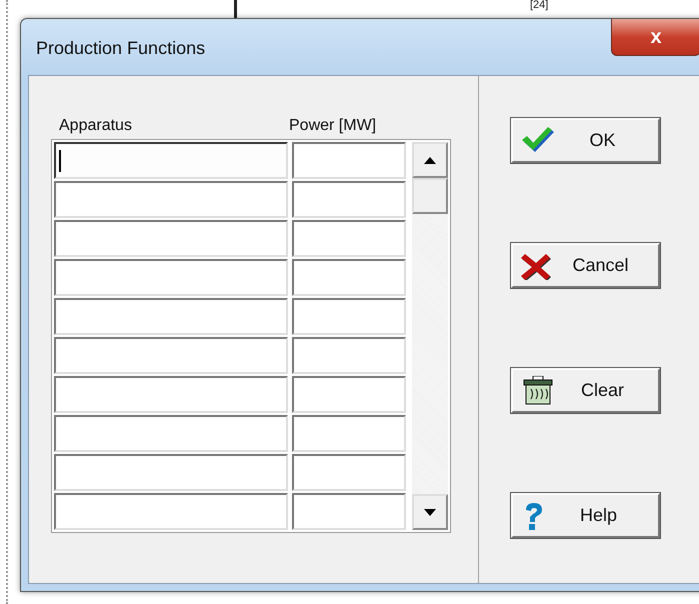 The width and height of the screenshot is (699, 604). I want to click on scroll-thumb, so click(430, 196).